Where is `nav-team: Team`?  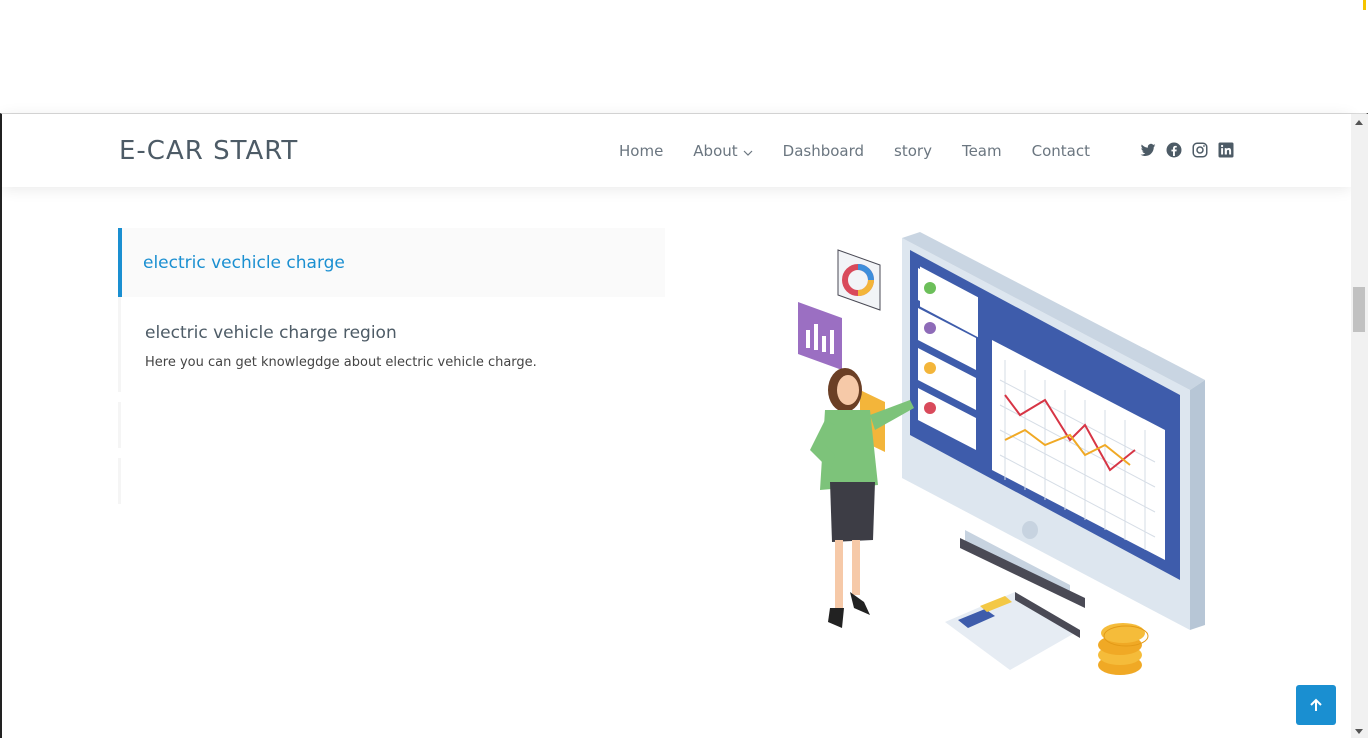 nav-team: Team is located at coordinates (982, 151).